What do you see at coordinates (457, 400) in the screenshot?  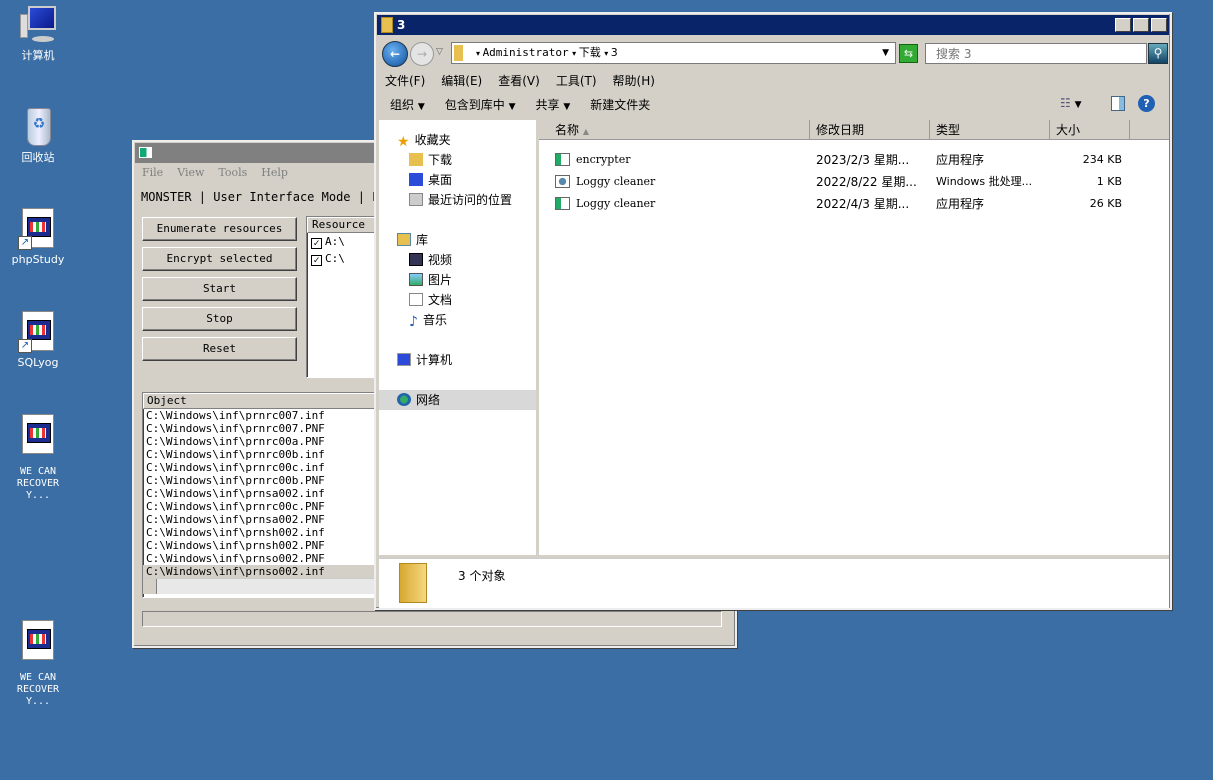 I see `nav-network: 网络` at bounding box center [457, 400].